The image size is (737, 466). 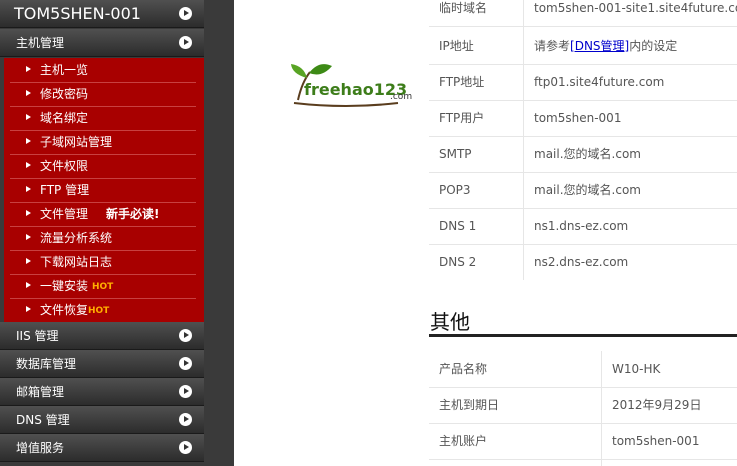 I want to click on section-label: IIS 管理, so click(x=37, y=336).